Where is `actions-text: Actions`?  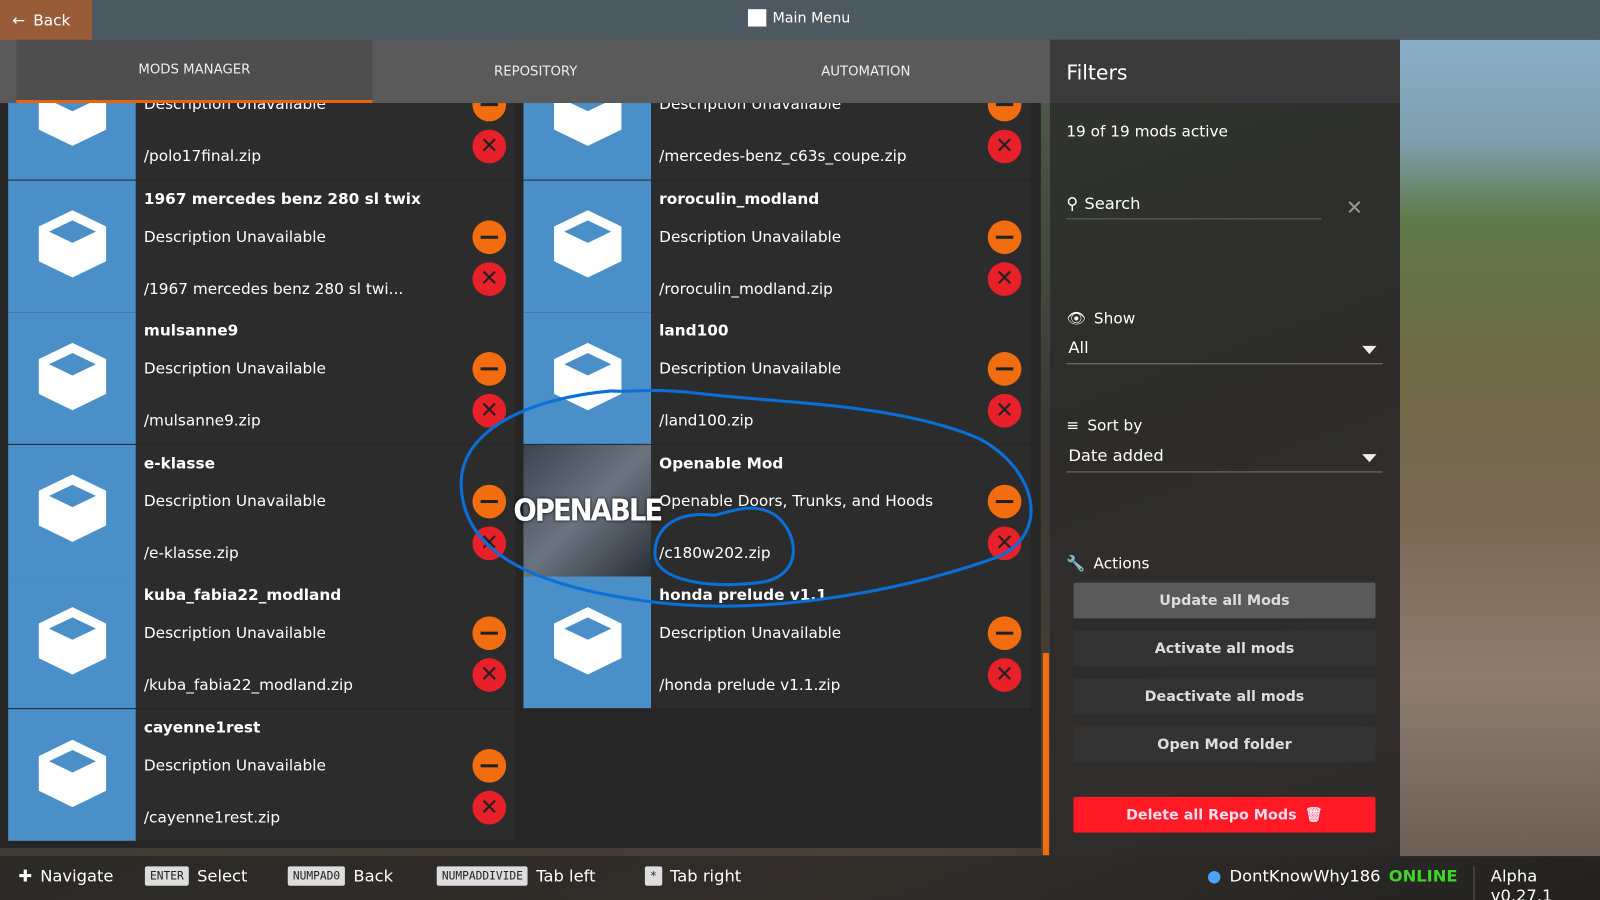
actions-text: Actions is located at coordinates (1121, 563).